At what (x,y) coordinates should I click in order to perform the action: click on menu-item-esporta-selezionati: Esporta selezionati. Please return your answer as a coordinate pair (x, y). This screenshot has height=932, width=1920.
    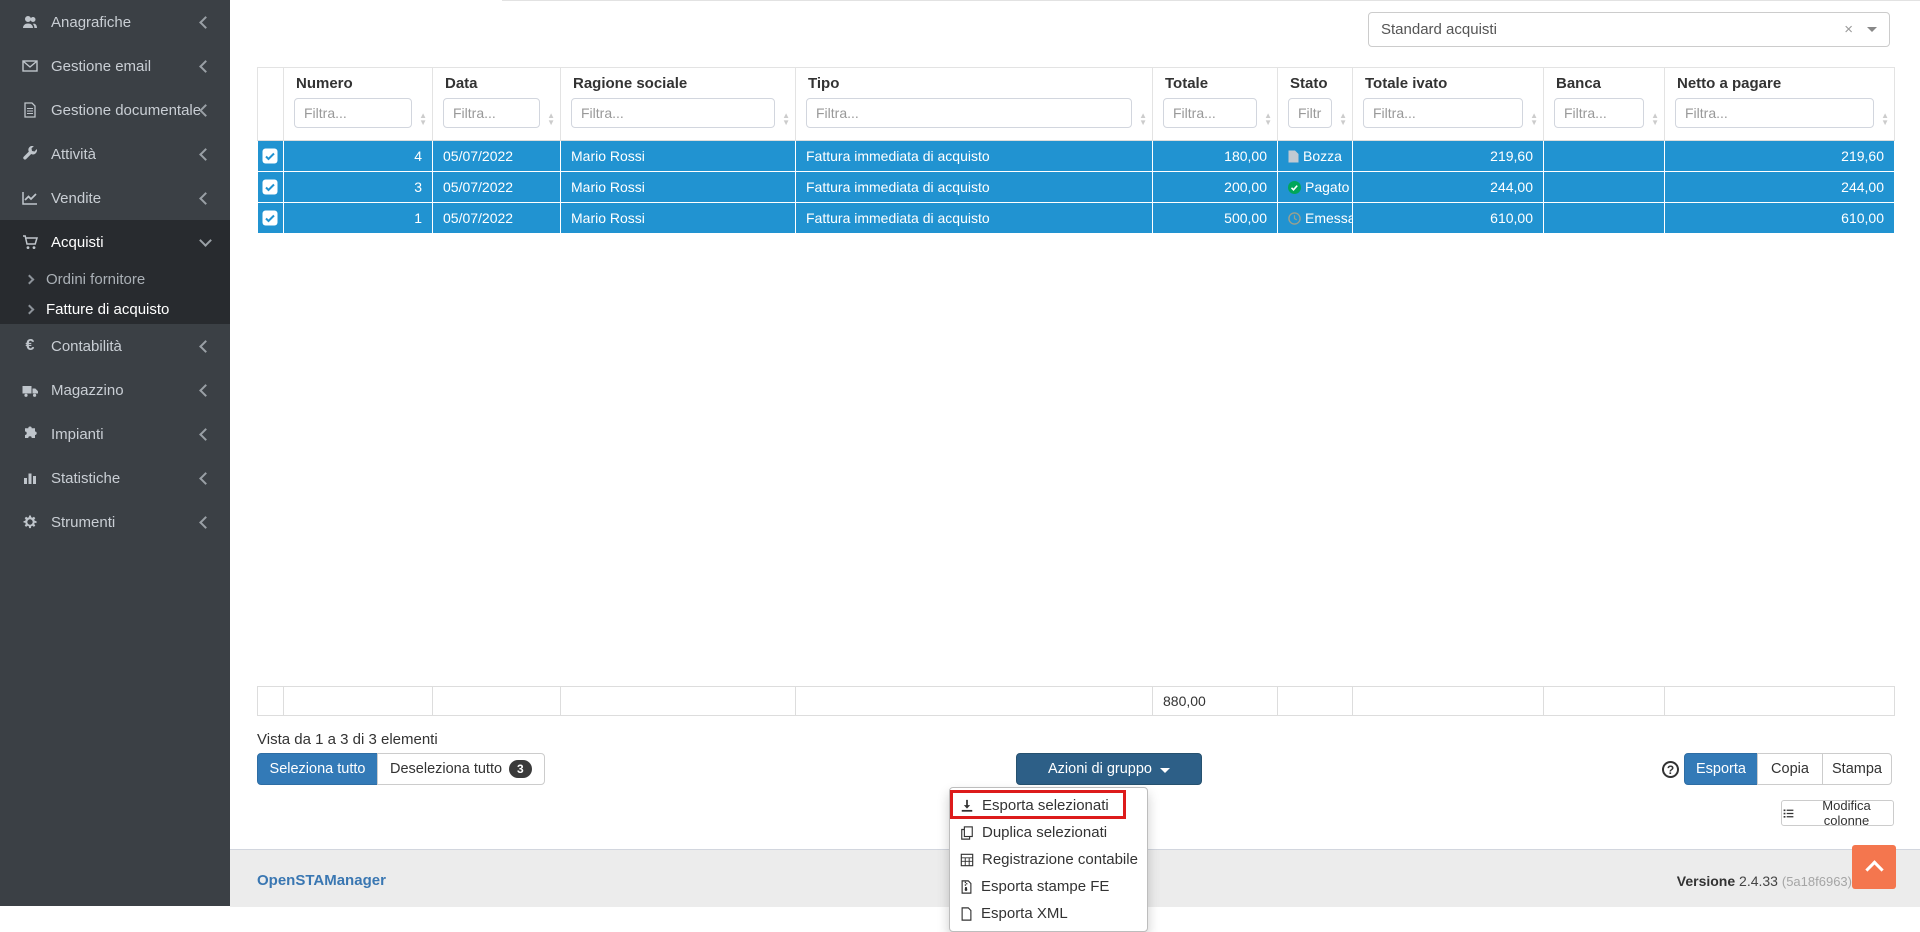
    Looking at the image, I should click on (1048, 805).